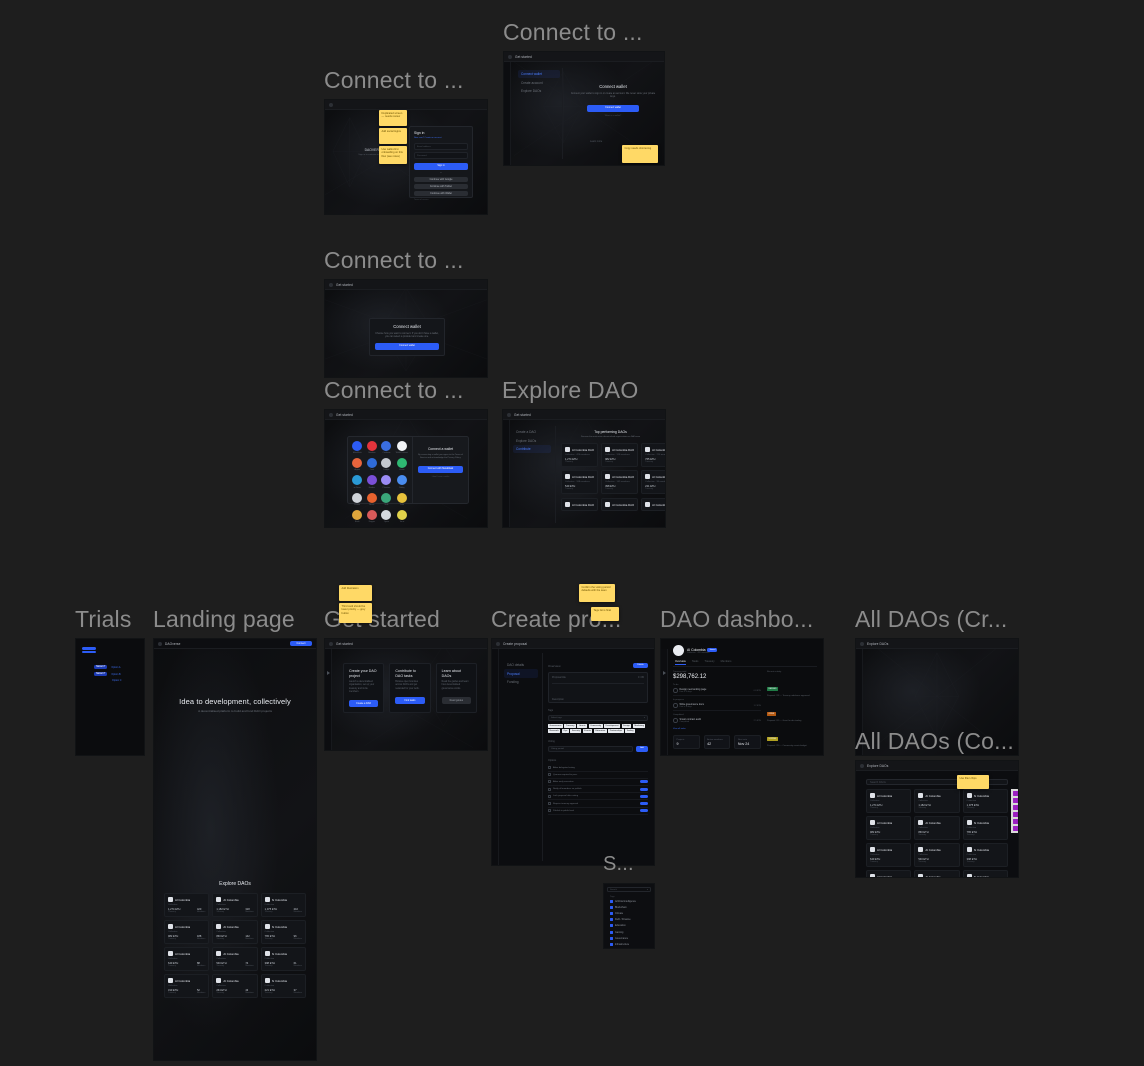 The width and height of the screenshot is (1144, 1066). What do you see at coordinates (532, 432) in the screenshot?
I see `sidebar-item-create-dao: Create a DAO` at bounding box center [532, 432].